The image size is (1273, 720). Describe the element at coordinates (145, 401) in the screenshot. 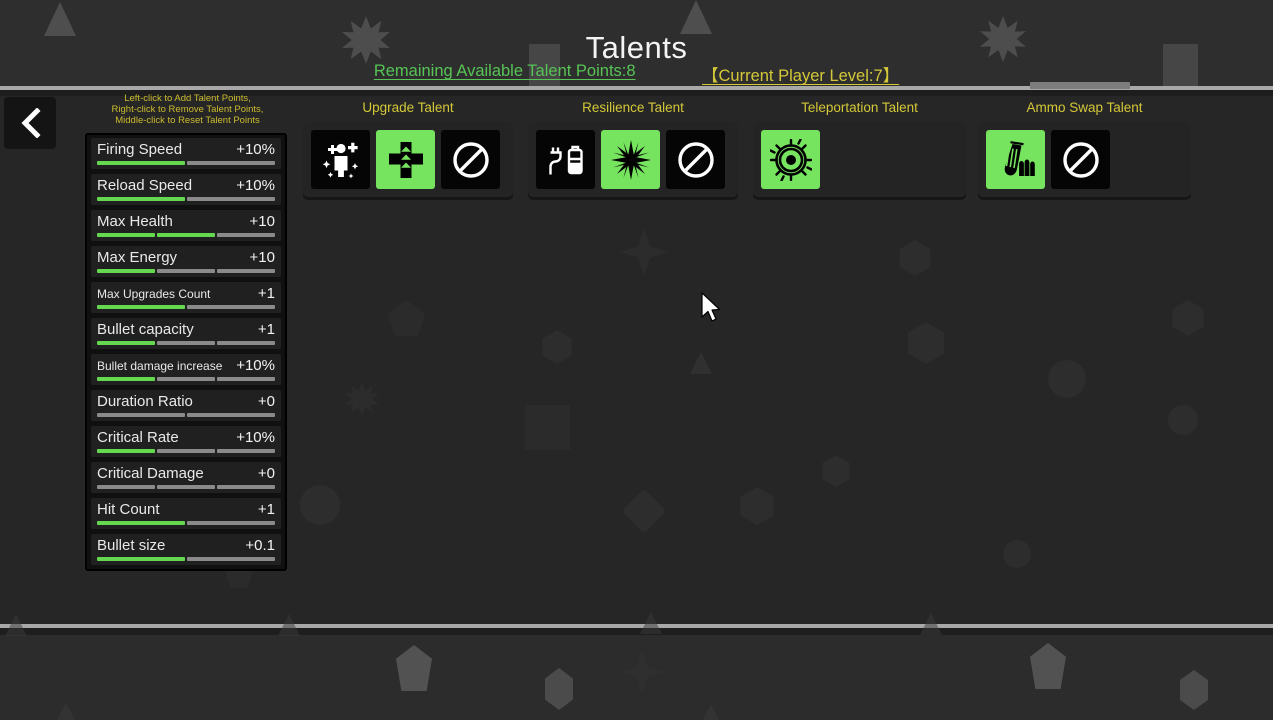

I see `stat-name: Duration Ratio` at that location.